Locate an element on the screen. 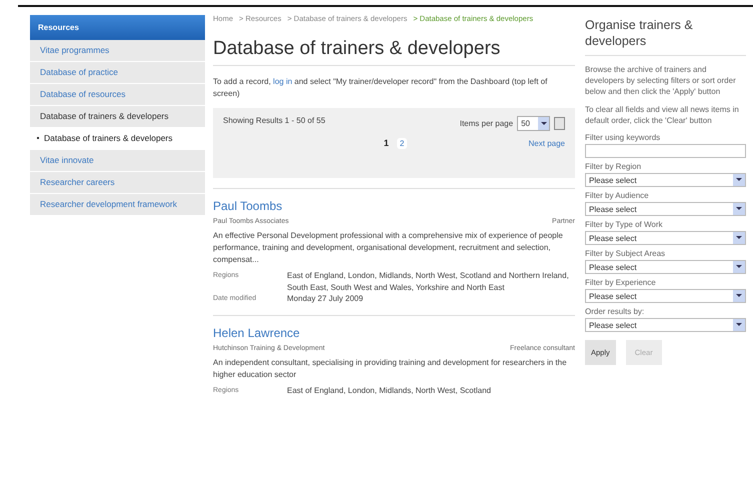 Image resolution: width=753 pixels, height=479 pixels. detail-value: East of England, London, Midlands, North West, Scotland and Northern Ireland, South East, South West and Wales, Yorkshire and North East is located at coordinates (428, 281).